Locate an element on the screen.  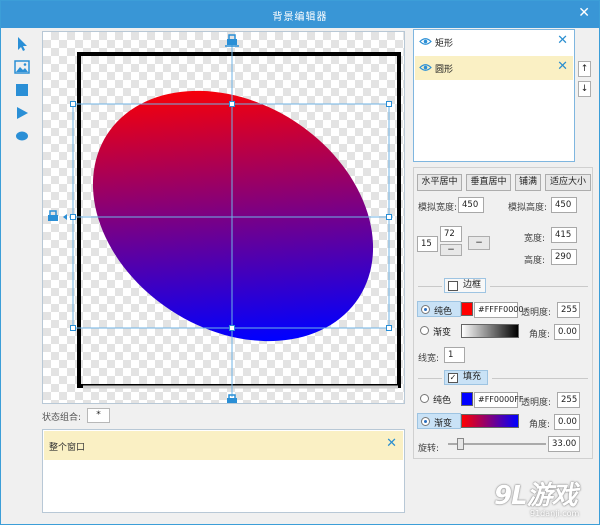
border-gradient-label: 渐变 is located at coordinates (442, 333).